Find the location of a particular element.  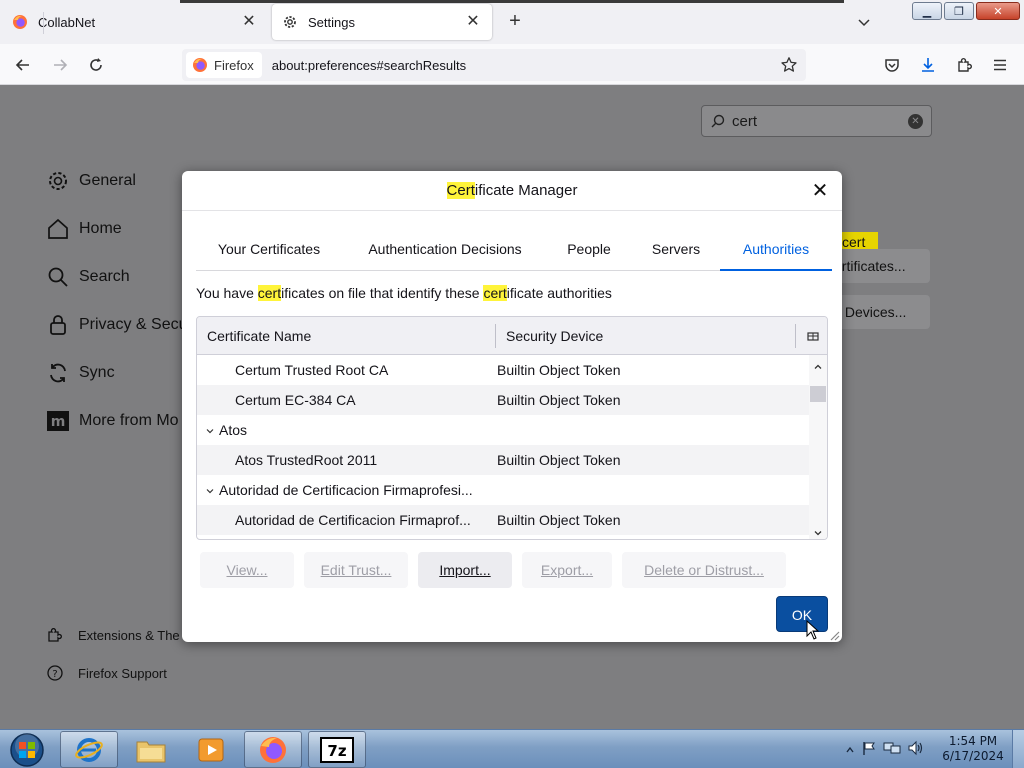

clock-date: 6/17/2024 is located at coordinates (973, 756).